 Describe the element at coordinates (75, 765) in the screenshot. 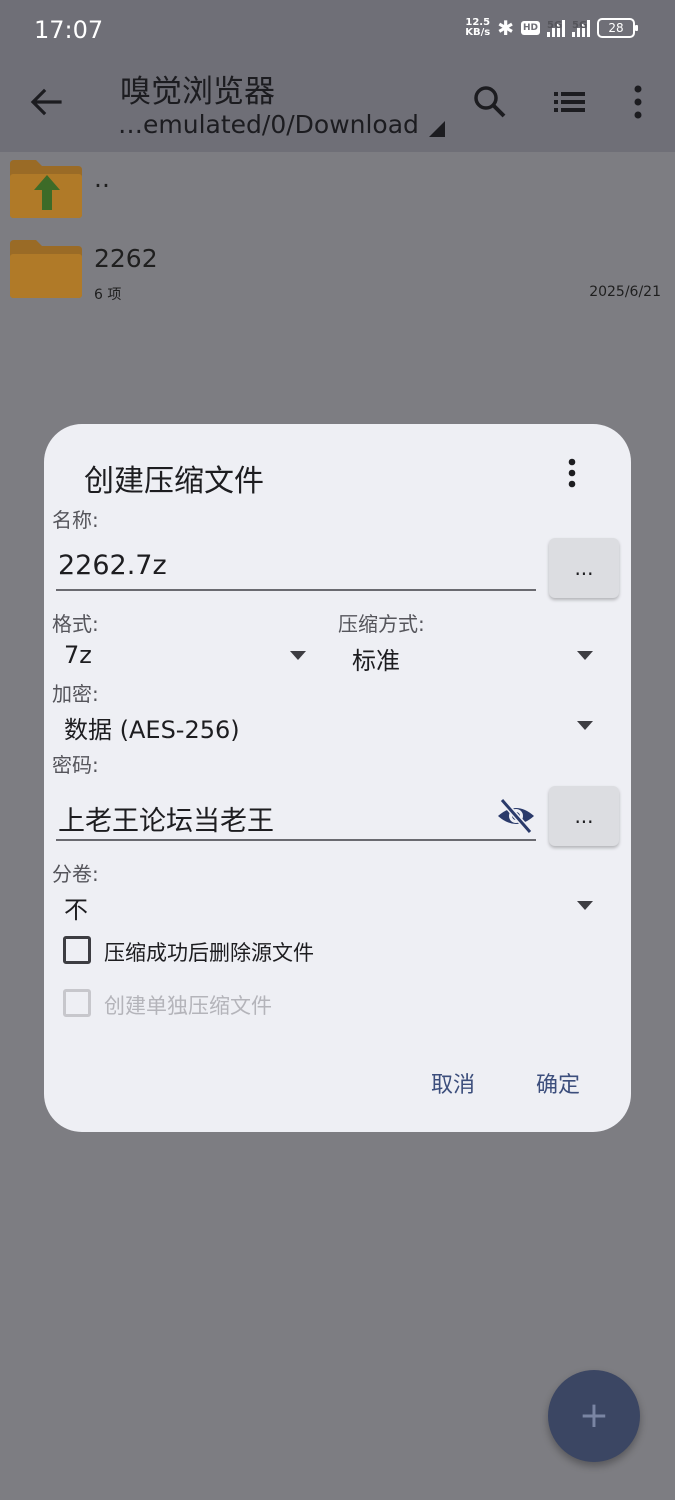

I see `password-label: 密码:` at that location.